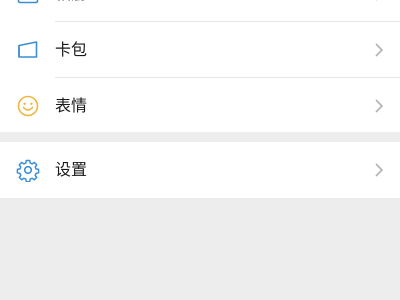  Describe the element at coordinates (28, 106) in the screenshot. I see `smiley-face-icon` at that location.